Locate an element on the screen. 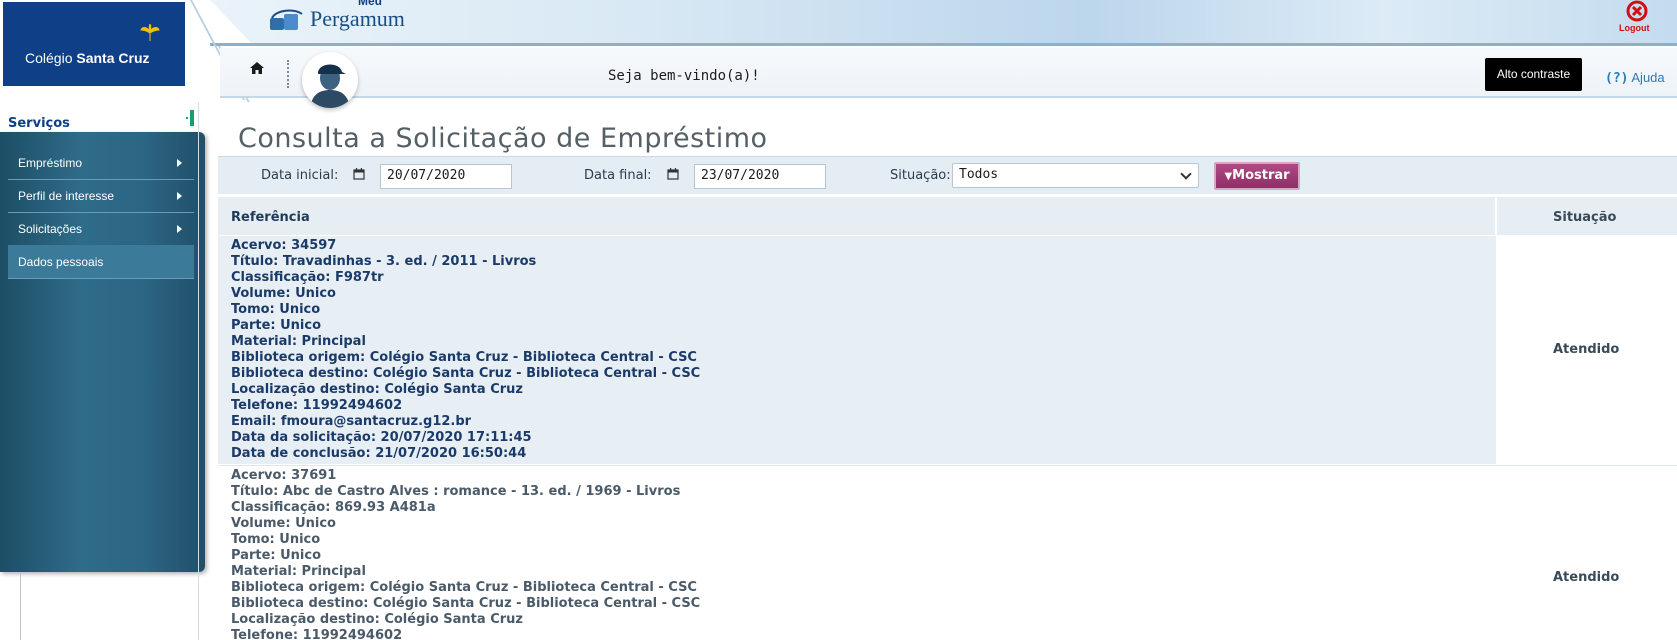  pergamum-logo-icon is located at coordinates (286, 19).